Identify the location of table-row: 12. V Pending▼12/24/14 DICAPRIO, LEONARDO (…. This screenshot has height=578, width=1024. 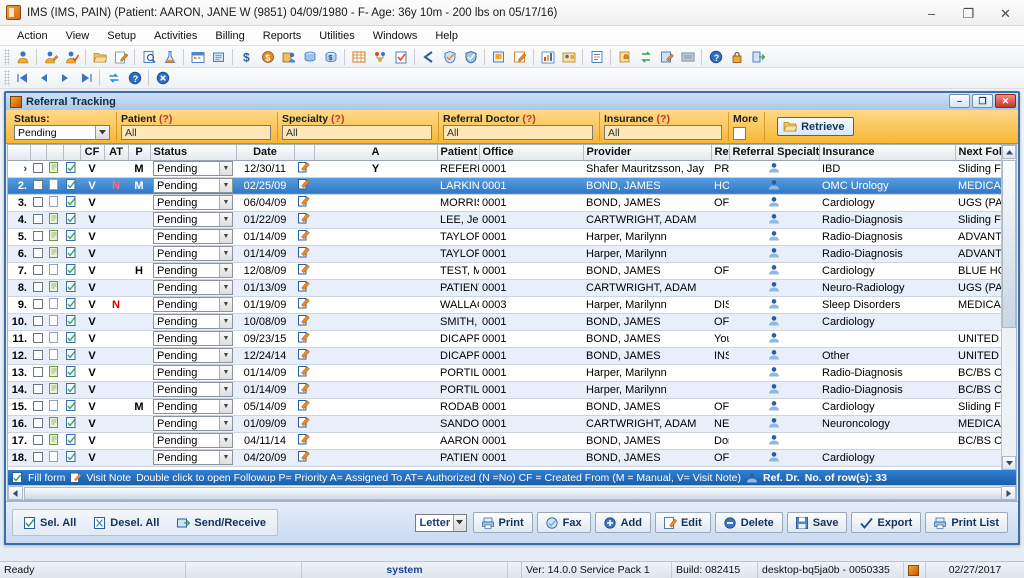
(504, 356).